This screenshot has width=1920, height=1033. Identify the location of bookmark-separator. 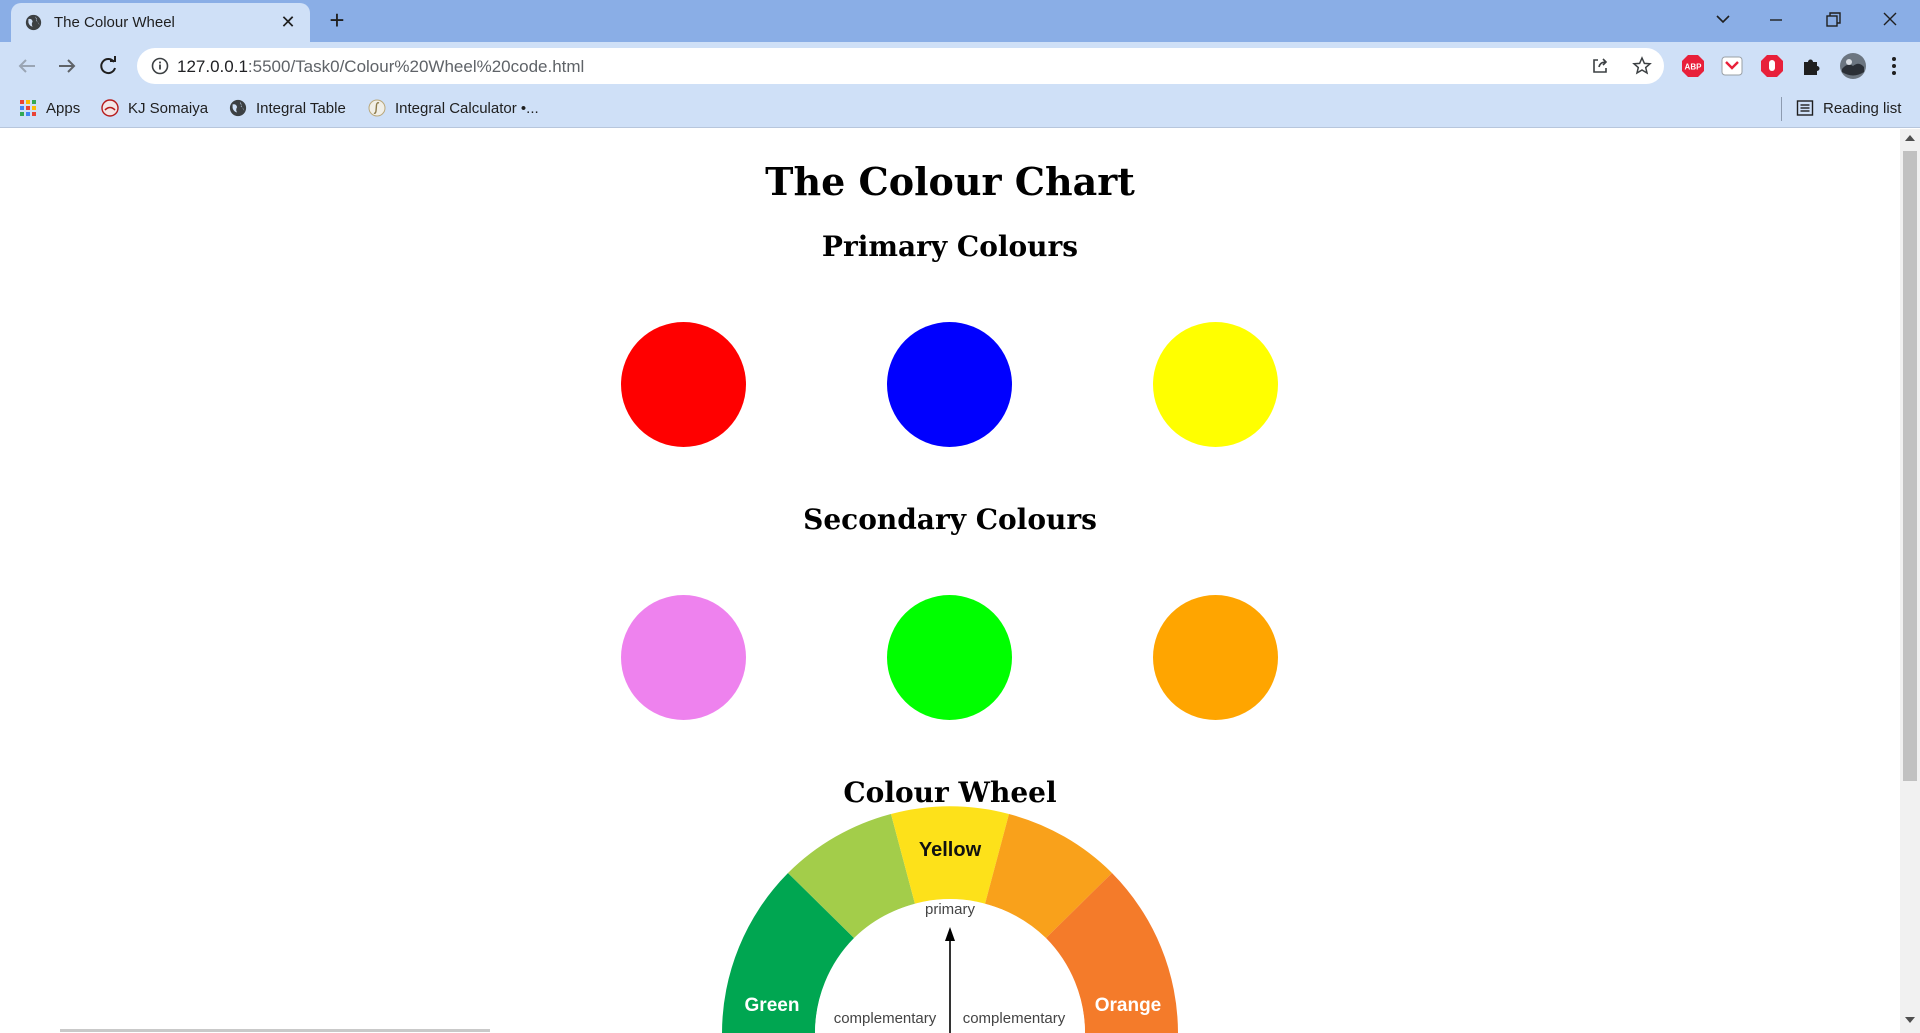
(1781, 109).